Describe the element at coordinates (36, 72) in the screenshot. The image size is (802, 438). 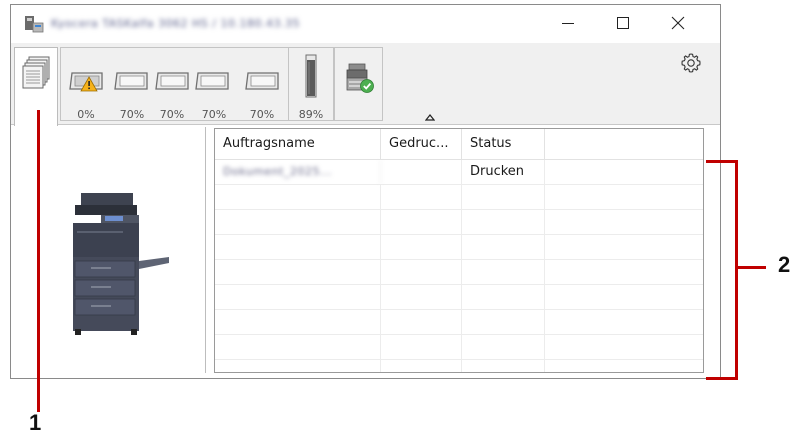
I see `stacked-pages-icon` at that location.